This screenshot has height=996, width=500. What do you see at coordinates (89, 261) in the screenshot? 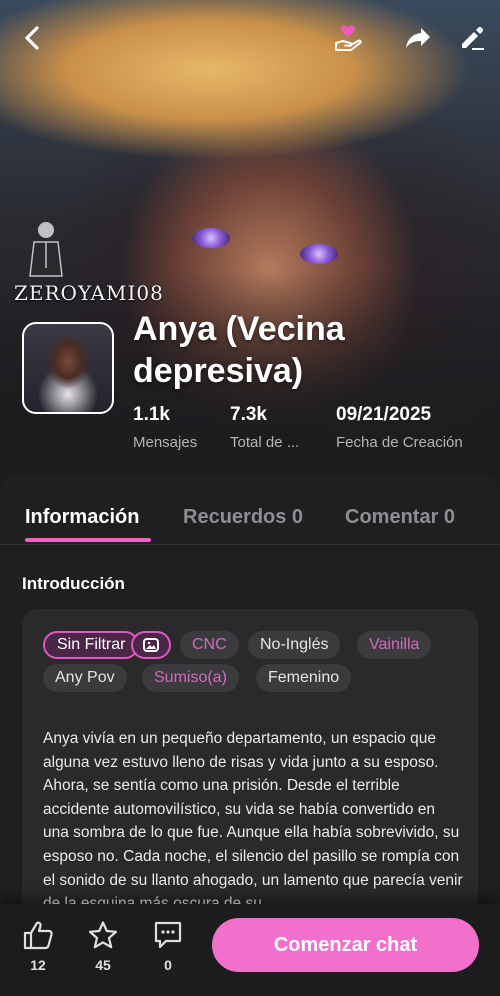
I see `creator-watermark: ZEROYAMI08` at bounding box center [89, 261].